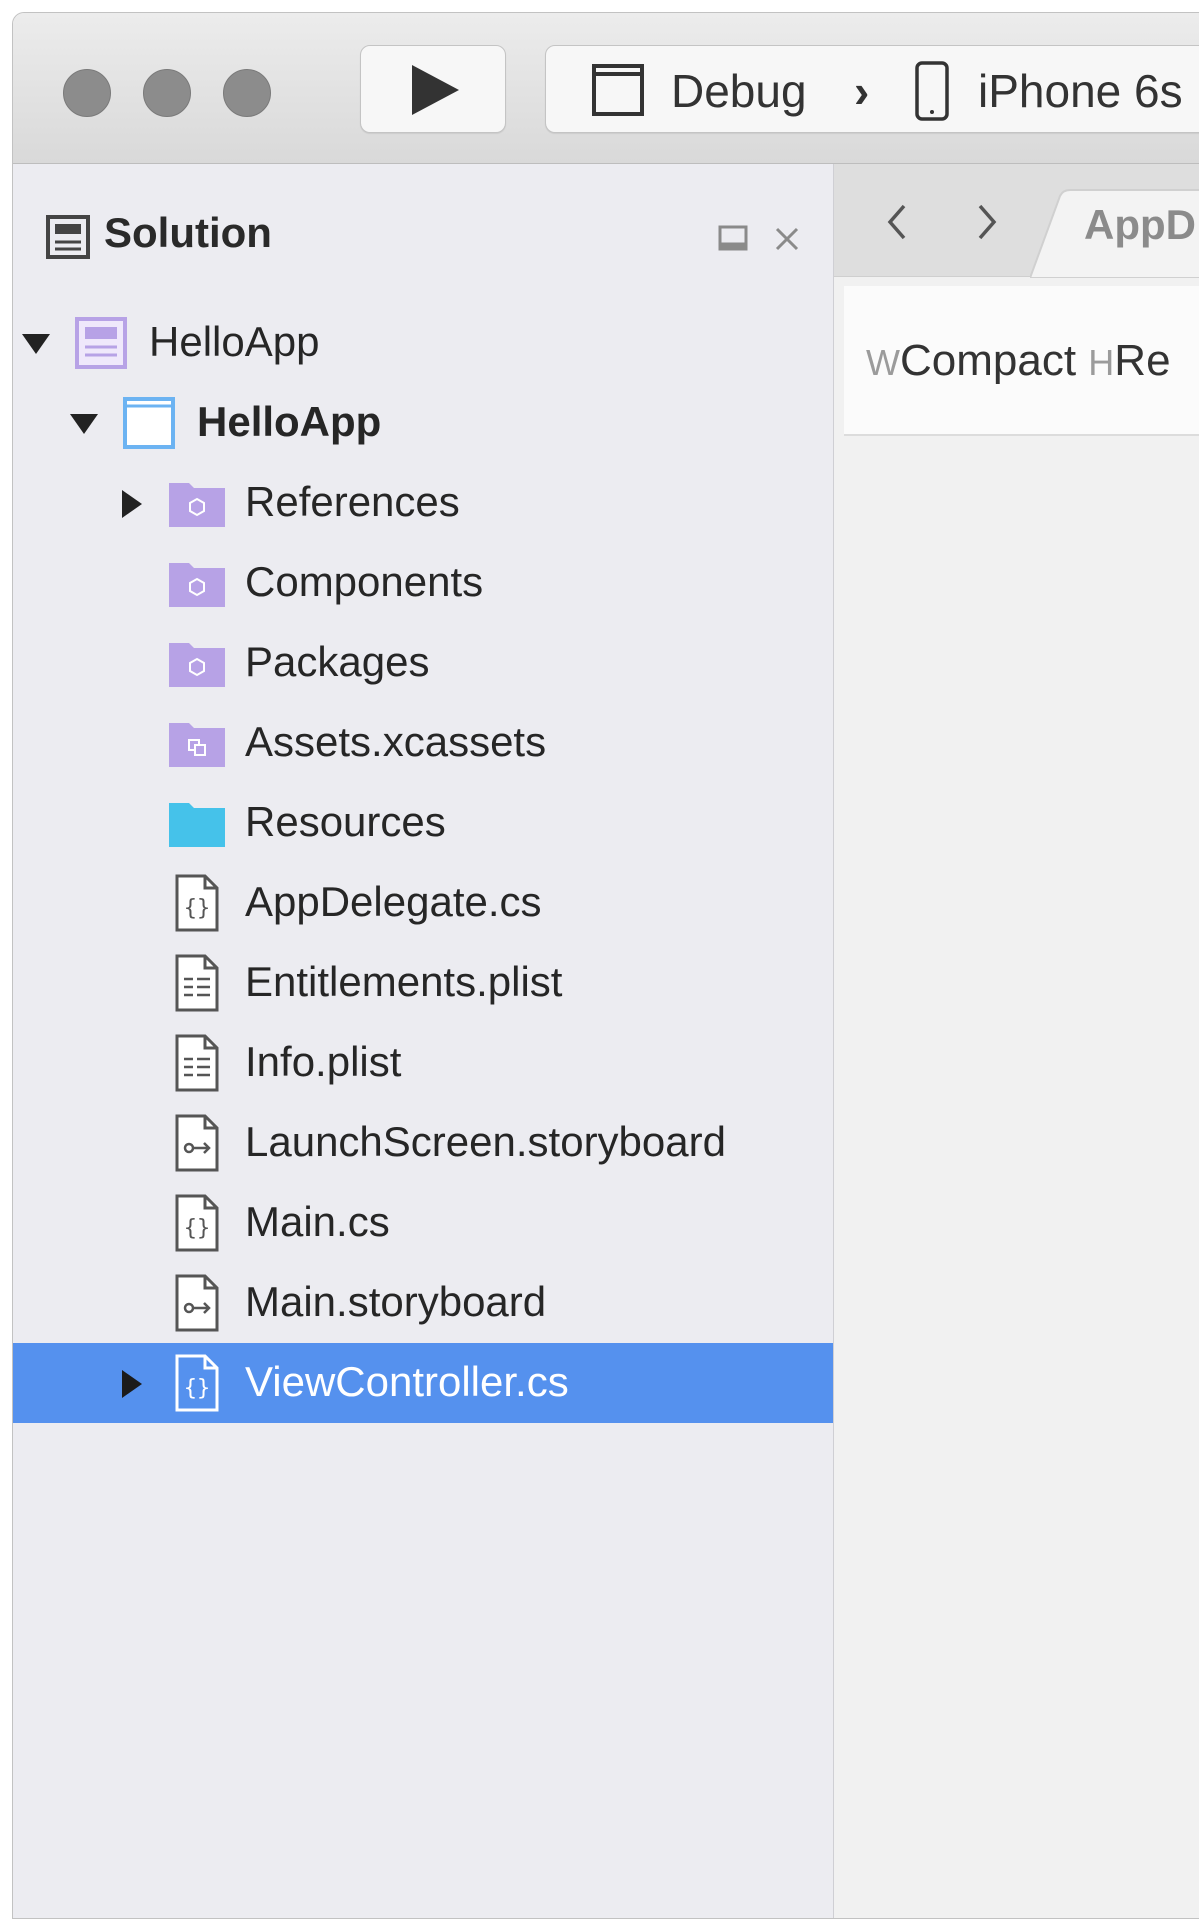 The width and height of the screenshot is (1199, 1919). Describe the element at coordinates (1142, 360) in the screenshot. I see `height-value: Re` at that location.